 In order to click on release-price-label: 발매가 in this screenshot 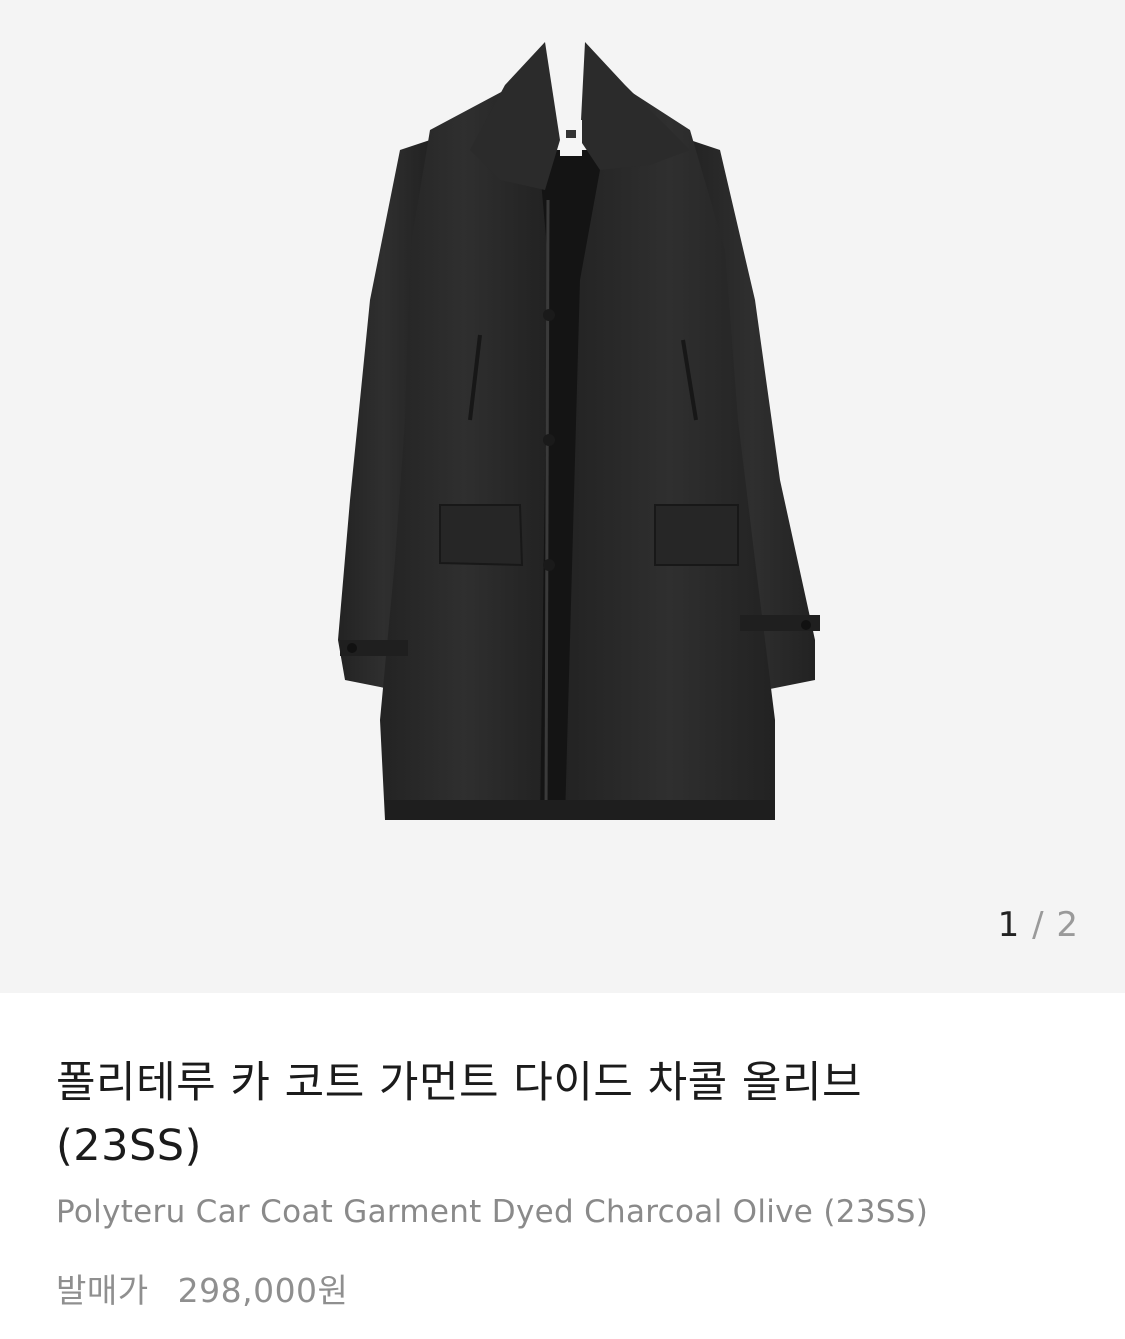, I will do `click(102, 1290)`.